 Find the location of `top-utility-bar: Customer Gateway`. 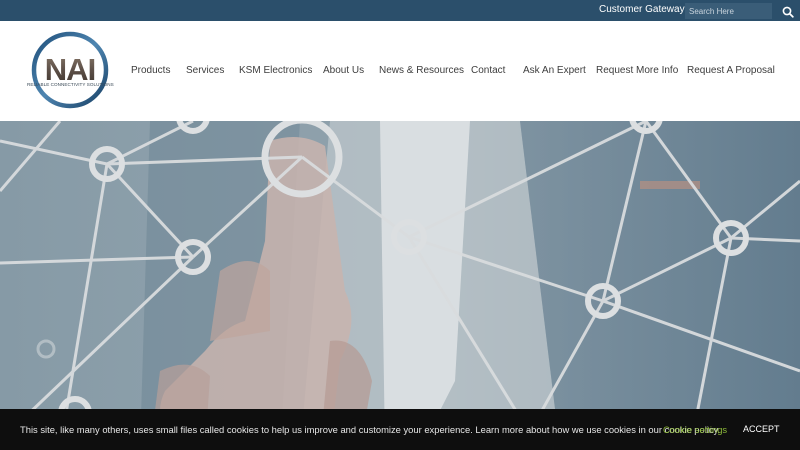

top-utility-bar: Customer Gateway is located at coordinates (400, 10).